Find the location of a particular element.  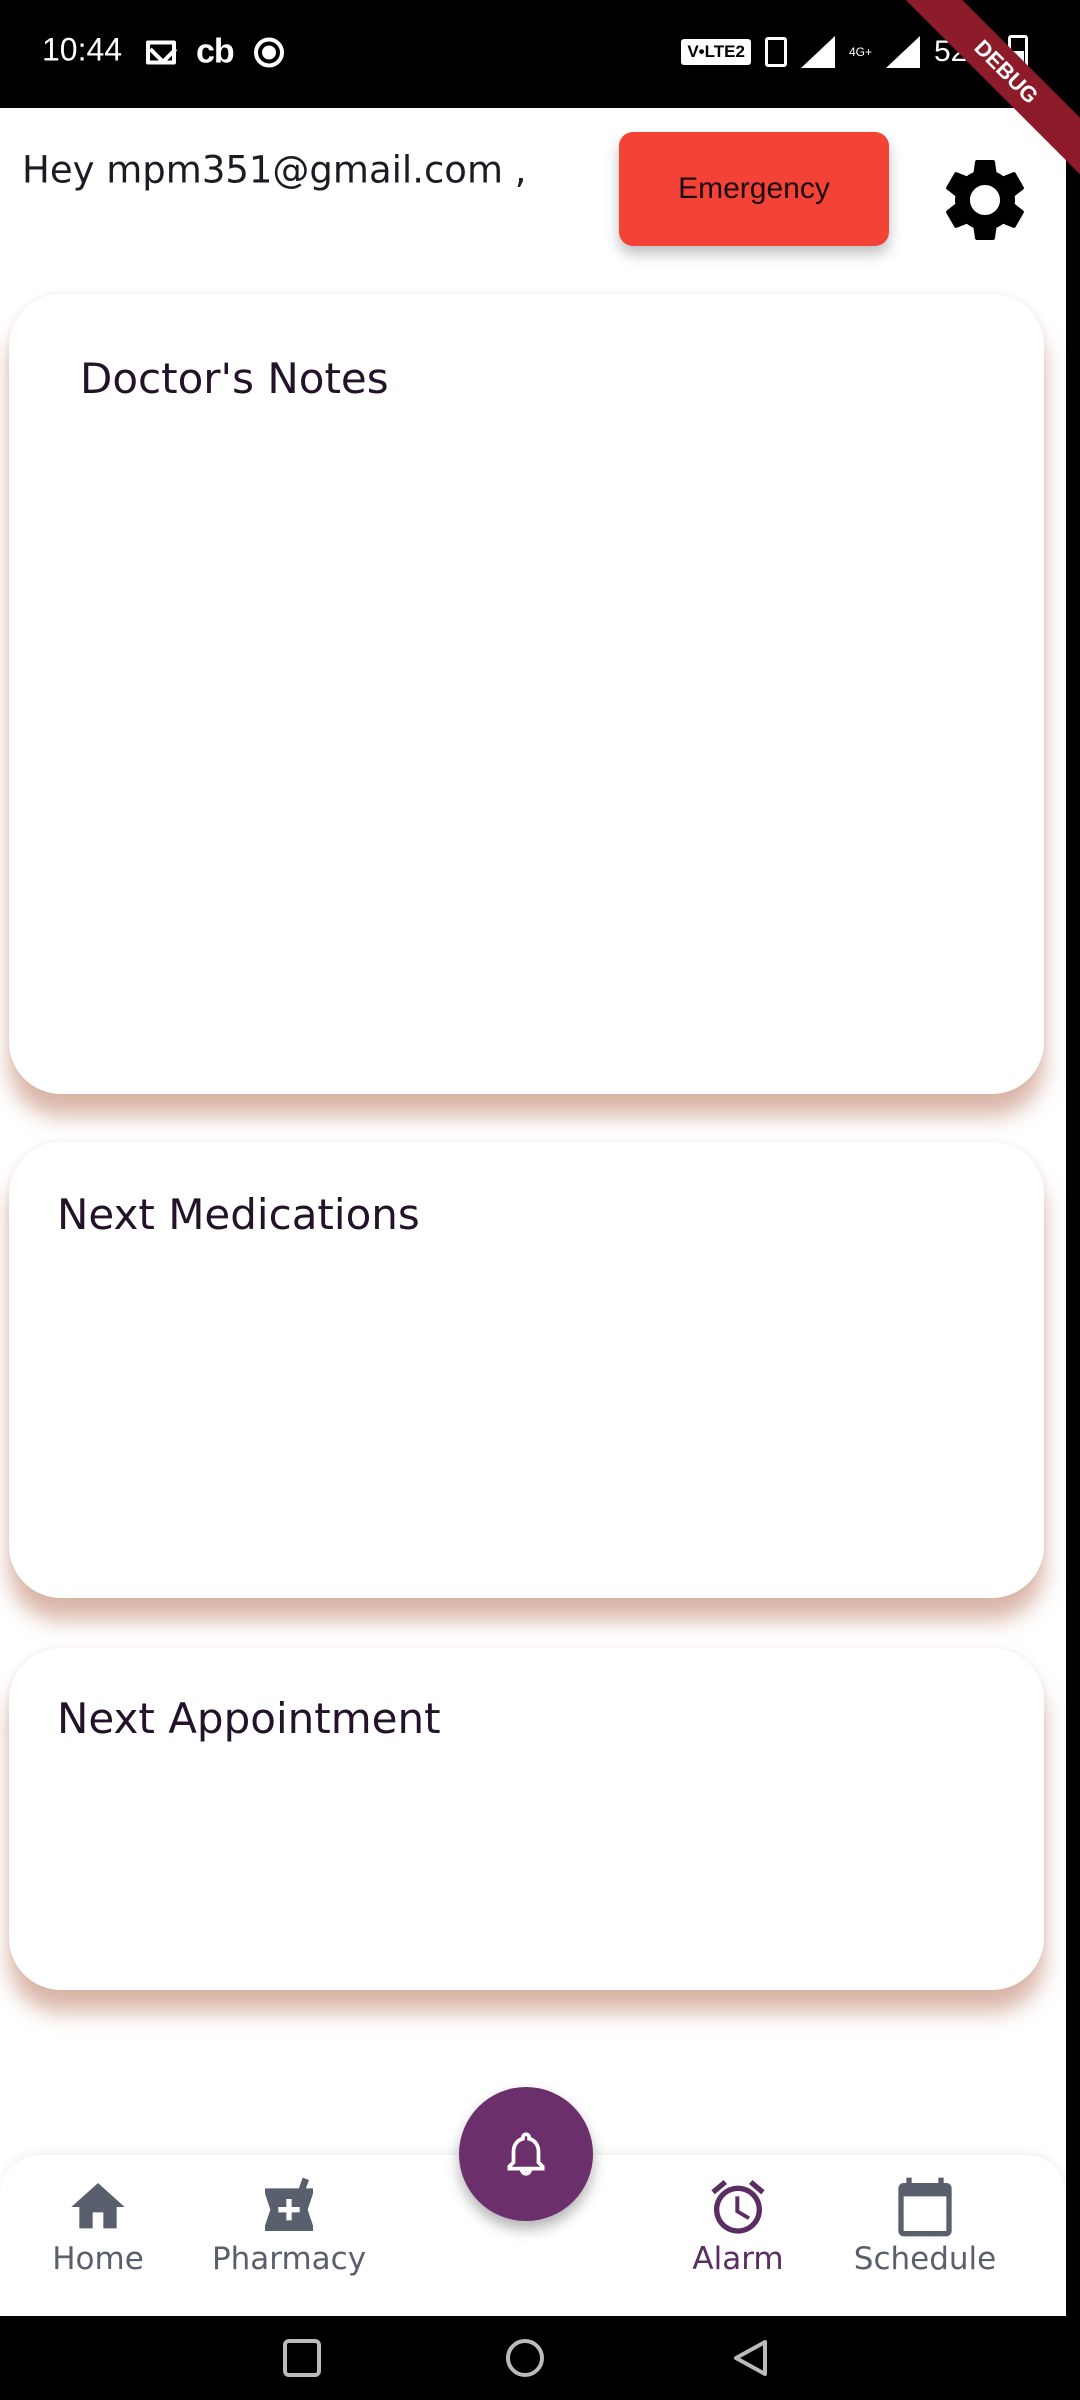

vibrate-icon is located at coordinates (775, 52).